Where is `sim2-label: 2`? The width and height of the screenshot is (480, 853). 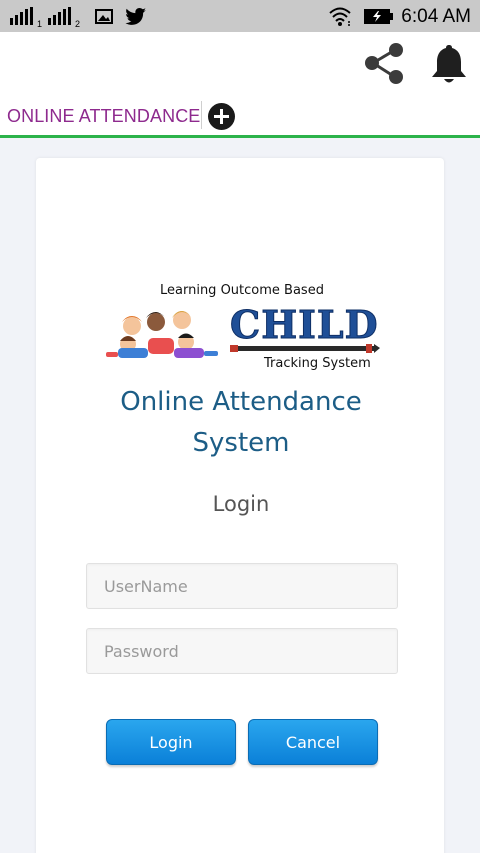 sim2-label: 2 is located at coordinates (78, 24).